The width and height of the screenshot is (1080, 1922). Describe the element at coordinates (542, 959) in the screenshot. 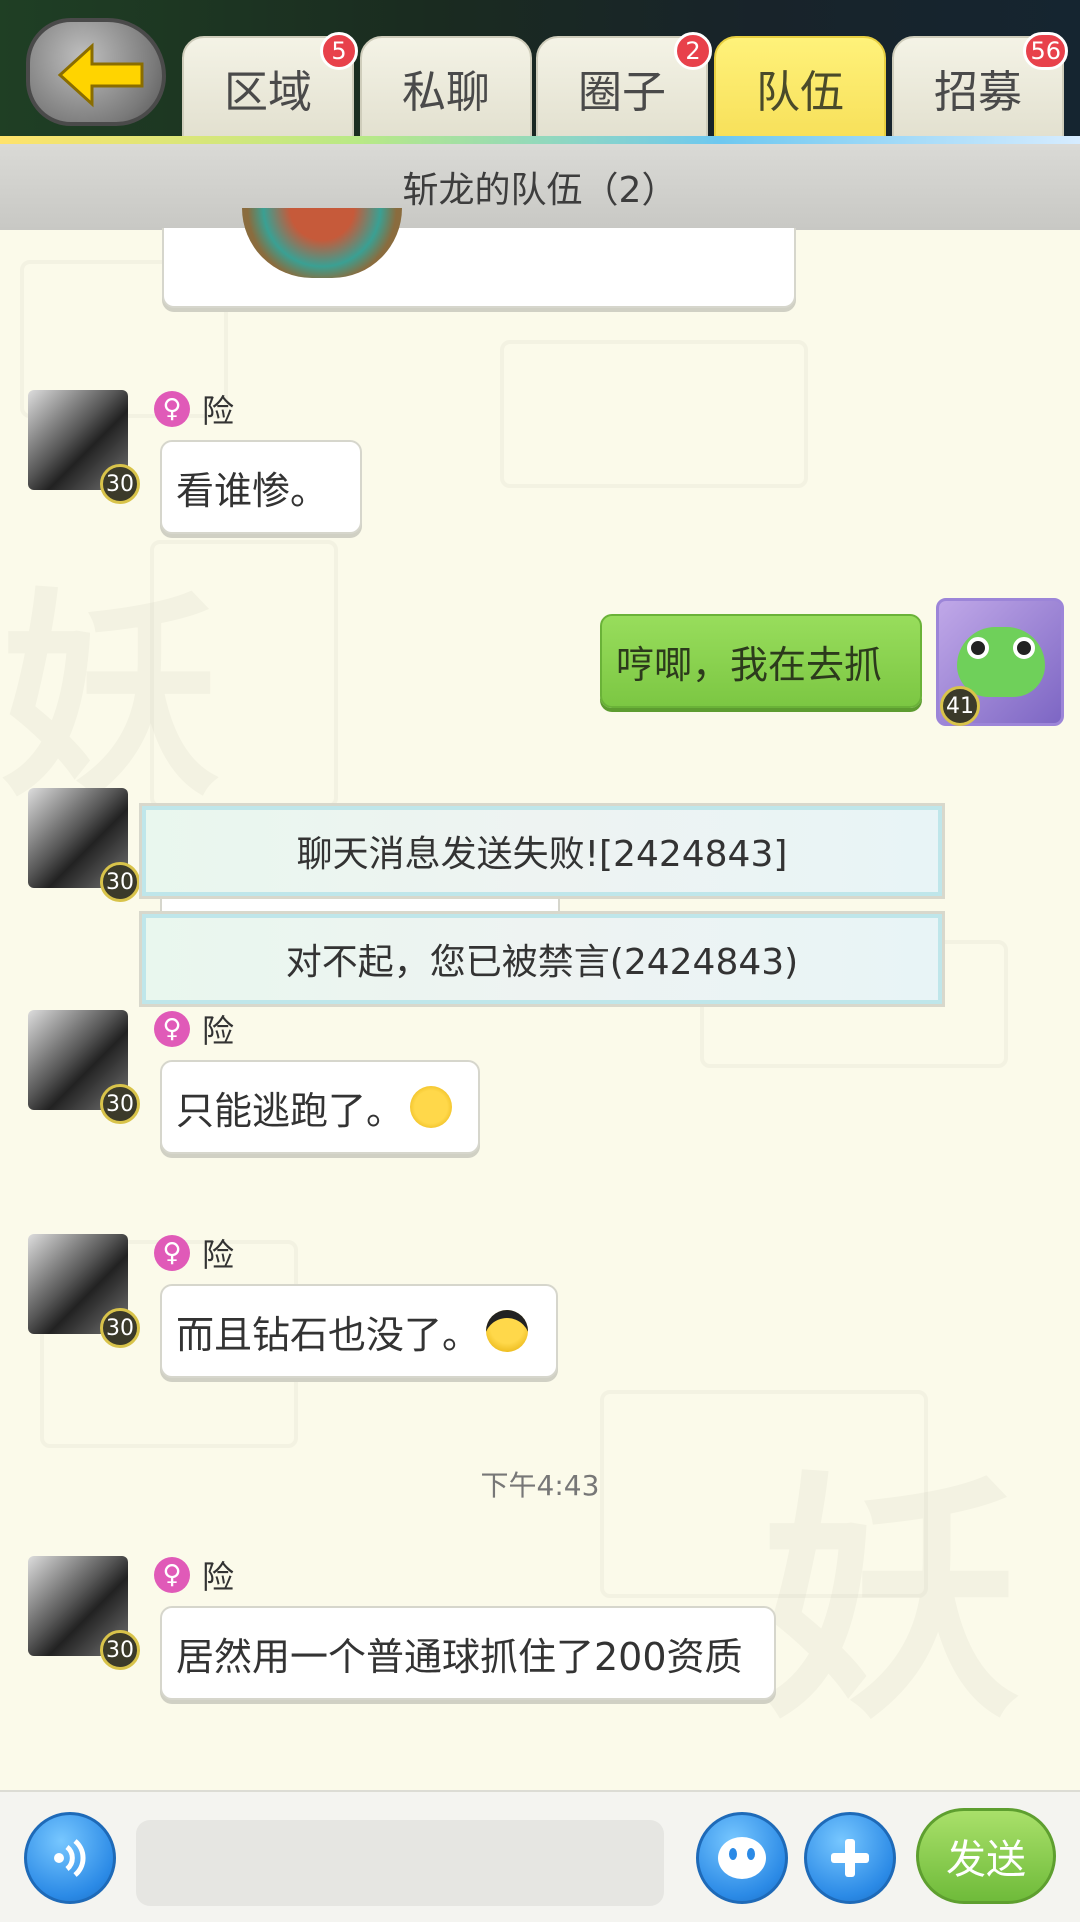

I see `muted-toast: 对不起，您已被禁言(2424843)` at that location.